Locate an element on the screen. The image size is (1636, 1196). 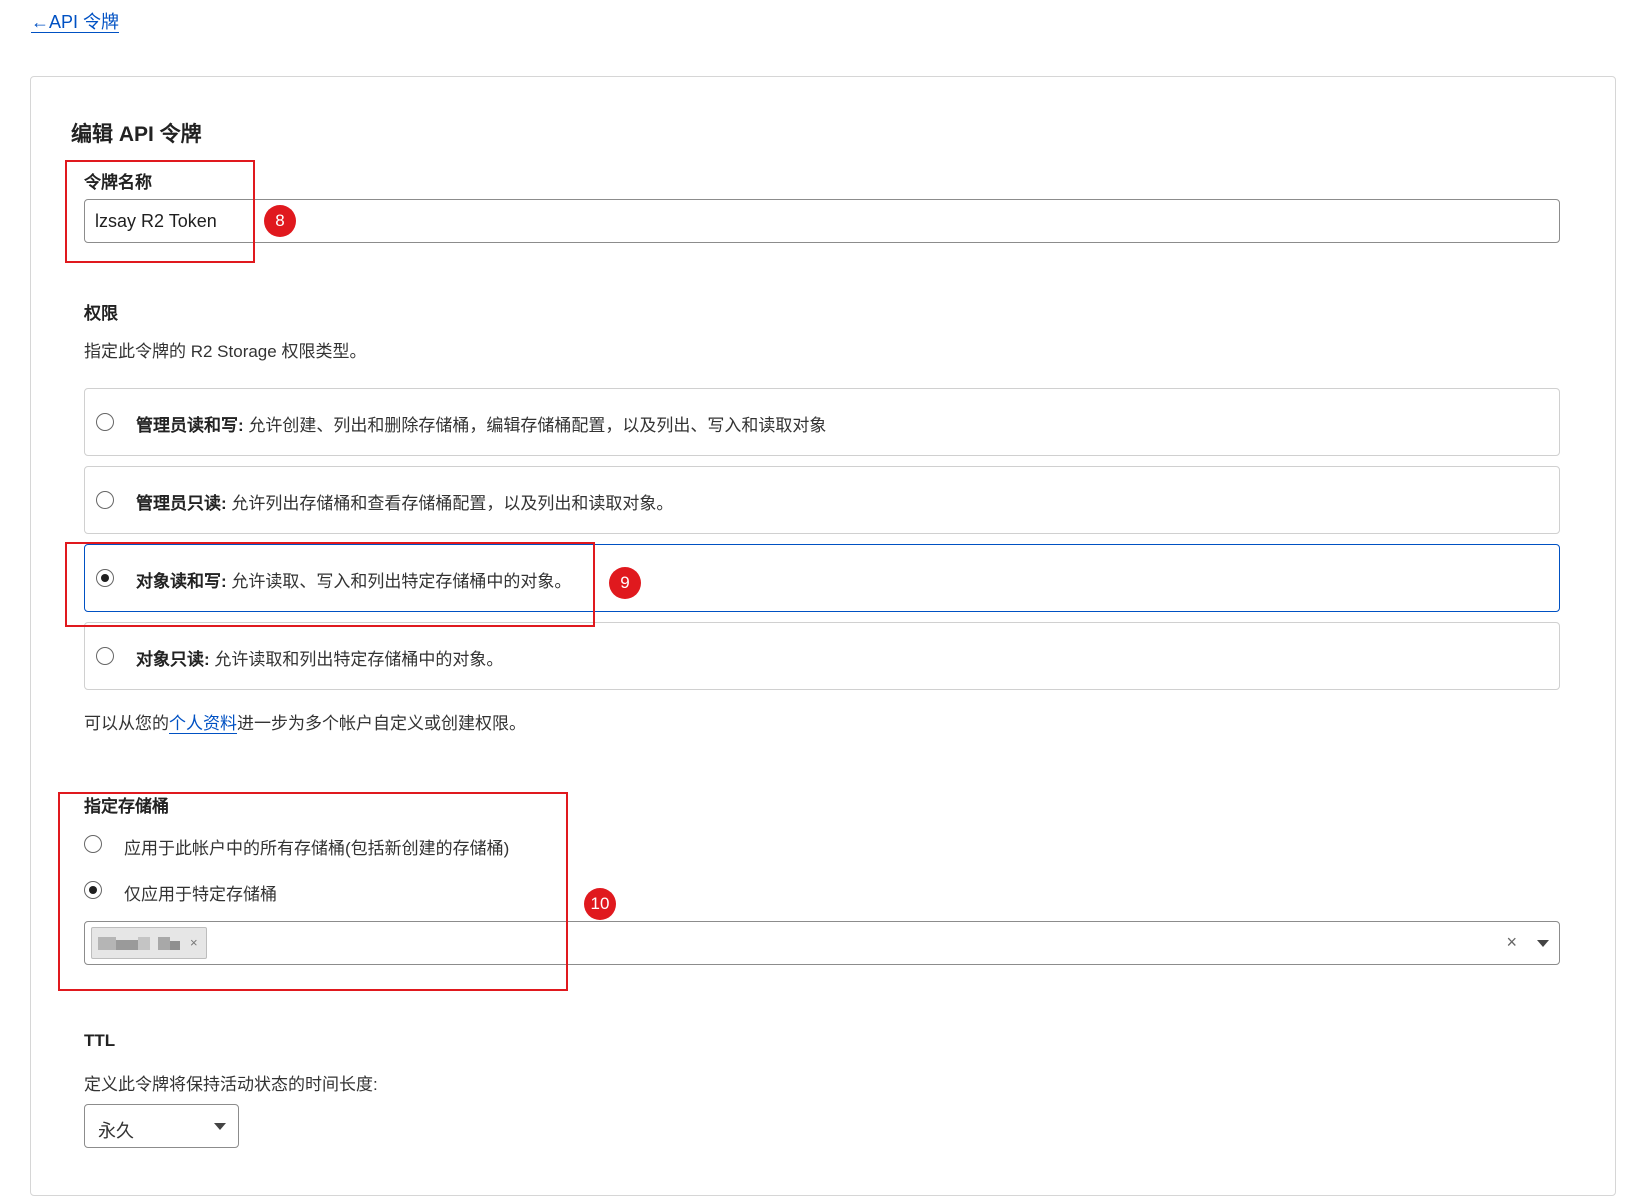
footer-text-before: 可以从您的 is located at coordinates (126, 723).